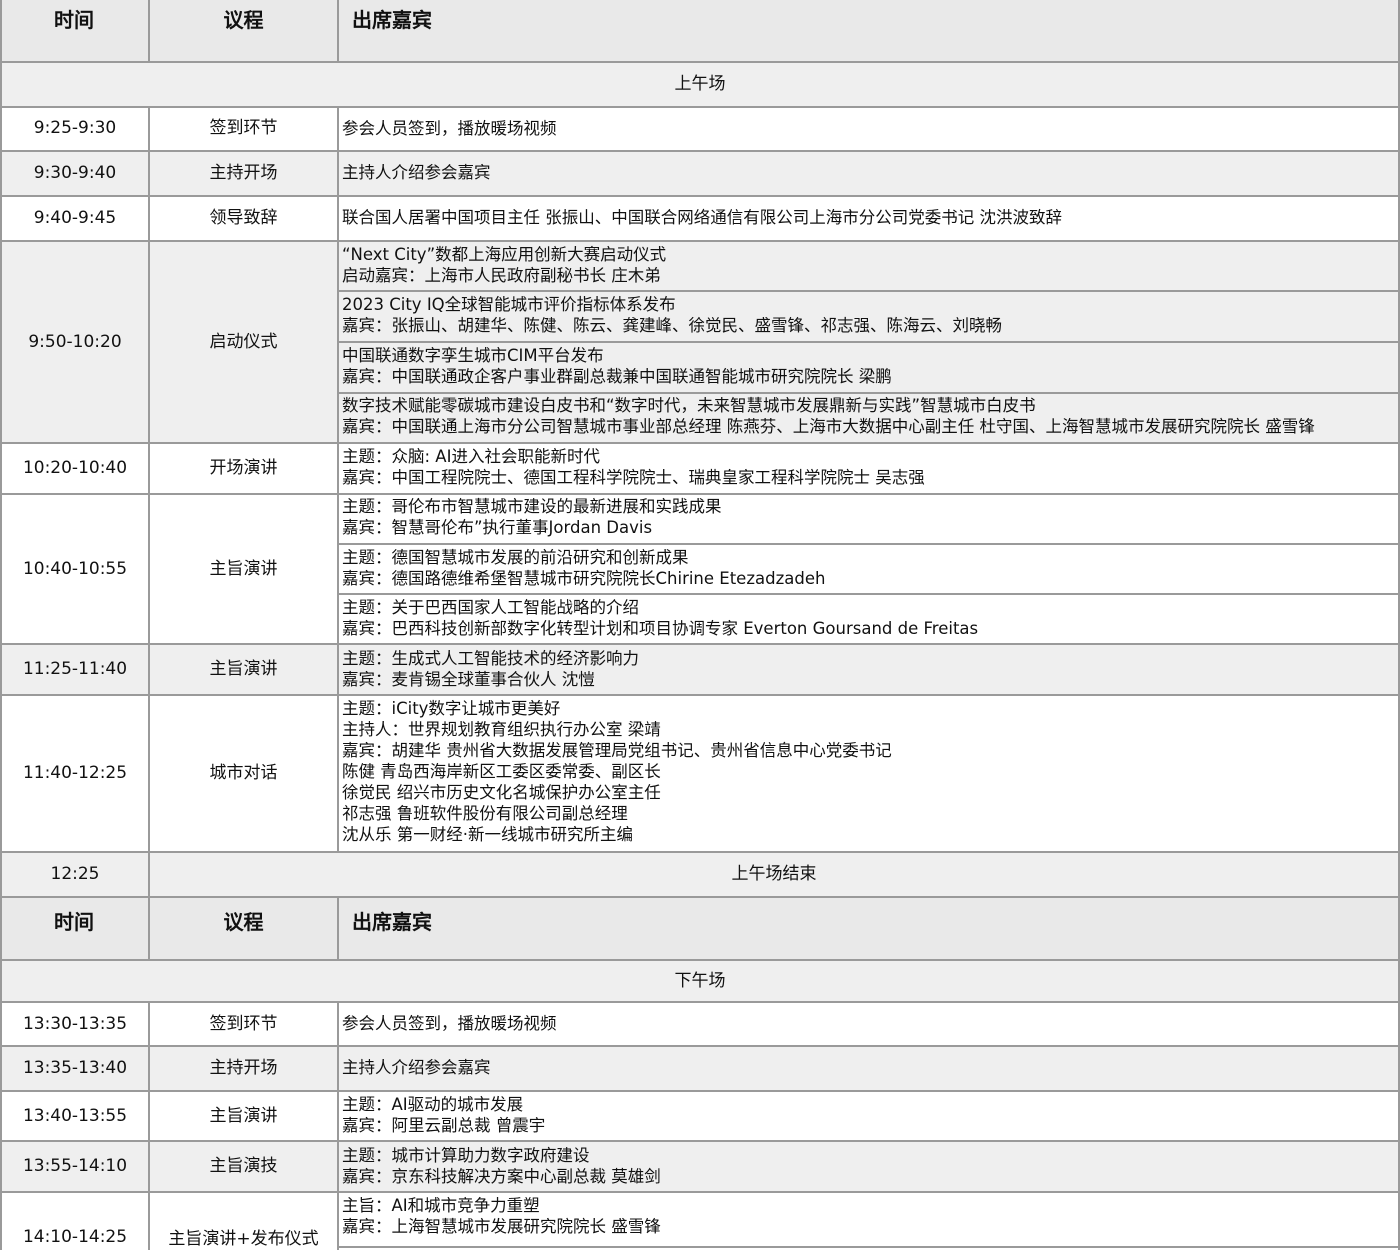 The height and width of the screenshot is (1250, 1400). I want to click on row-agenda: 启动仪式, so click(243, 341).